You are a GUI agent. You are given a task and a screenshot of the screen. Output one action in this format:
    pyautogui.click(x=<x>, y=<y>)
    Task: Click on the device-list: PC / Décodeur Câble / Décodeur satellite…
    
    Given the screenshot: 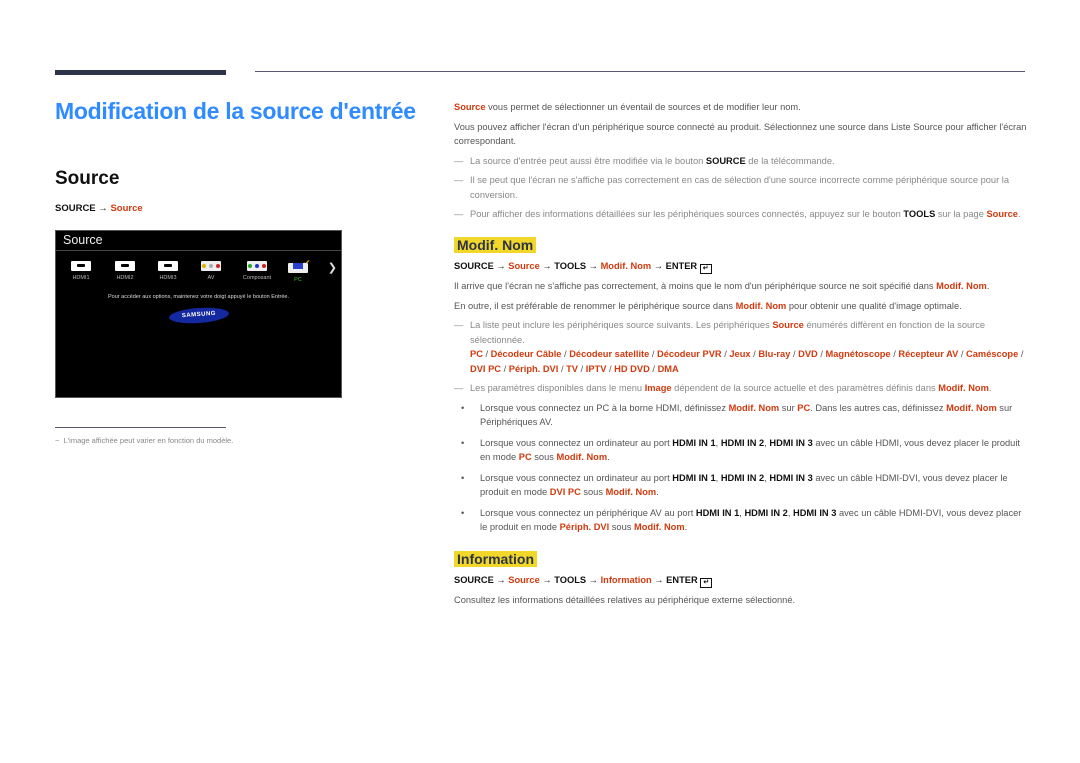 What is the action you would take?
    pyautogui.click(x=741, y=361)
    